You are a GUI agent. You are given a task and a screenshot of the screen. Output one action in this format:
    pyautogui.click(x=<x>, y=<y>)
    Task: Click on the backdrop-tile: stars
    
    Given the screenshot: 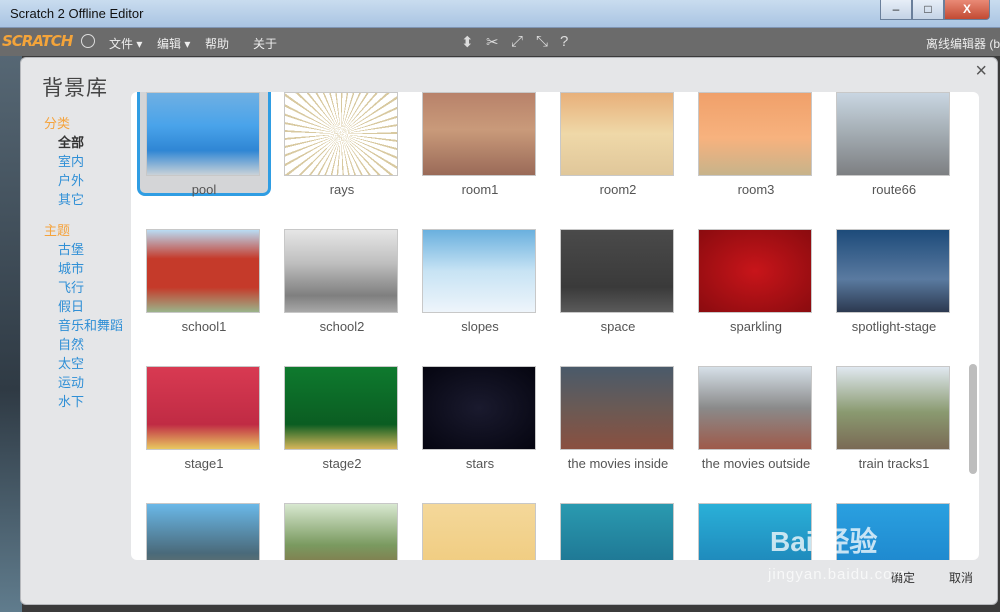 What is the action you would take?
    pyautogui.click(x=480, y=405)
    